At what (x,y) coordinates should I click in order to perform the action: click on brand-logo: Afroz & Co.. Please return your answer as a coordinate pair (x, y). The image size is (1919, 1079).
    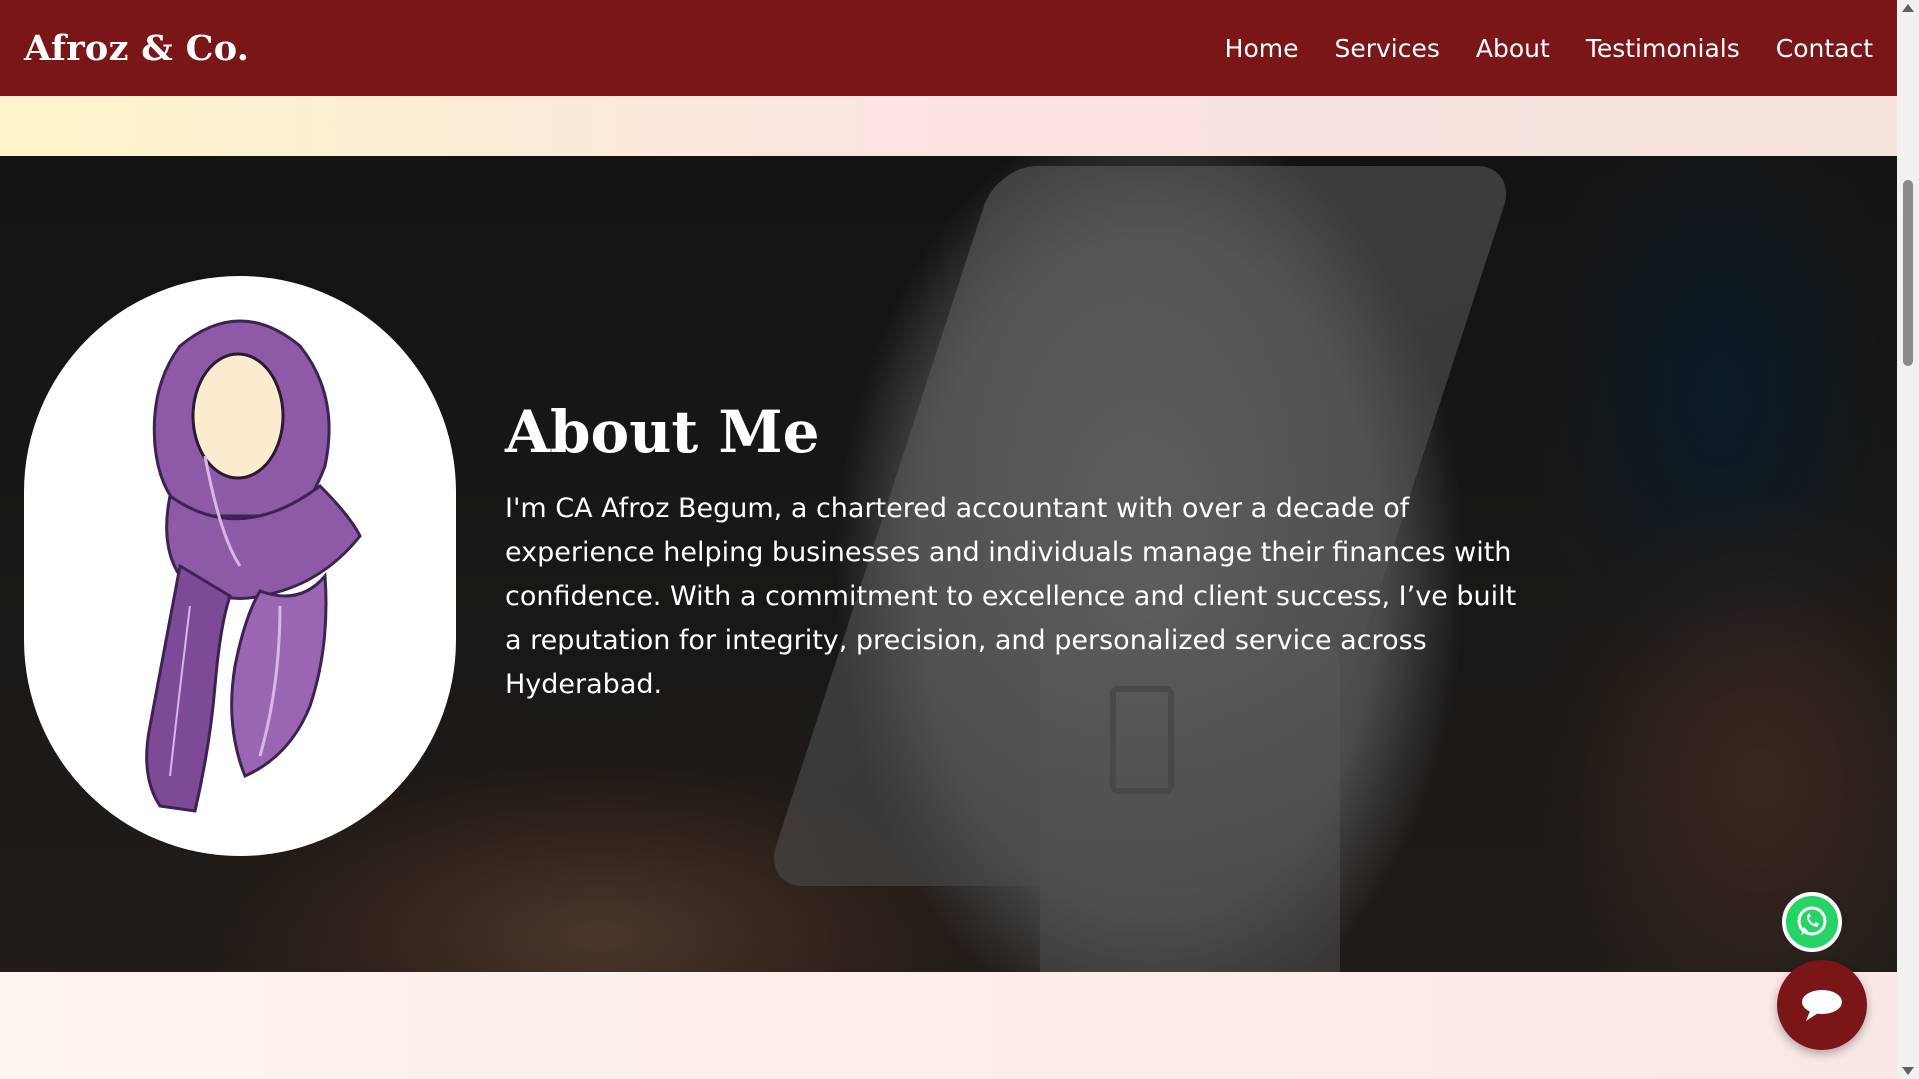
    Looking at the image, I should click on (136, 48).